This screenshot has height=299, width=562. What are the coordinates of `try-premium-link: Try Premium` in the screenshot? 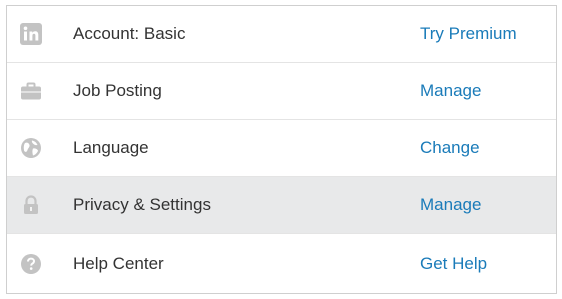 It's located at (468, 34).